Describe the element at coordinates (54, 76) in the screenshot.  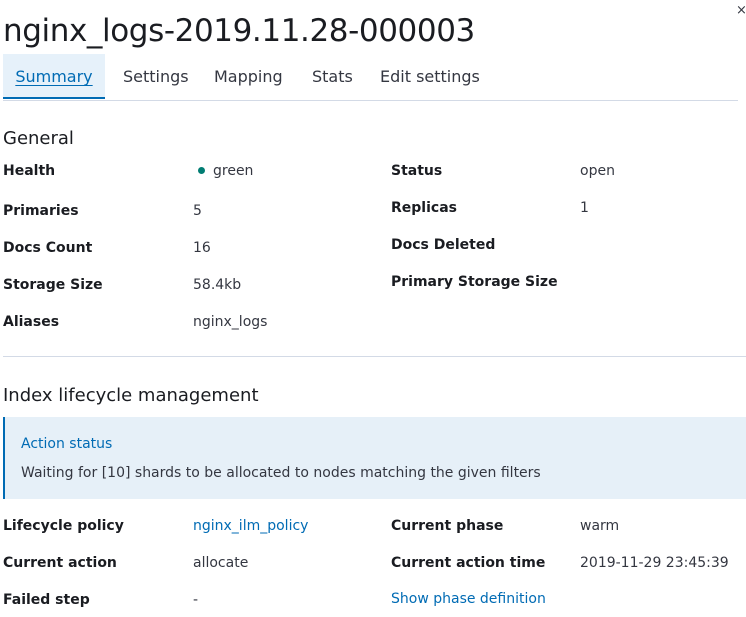
I see `tab-summary: Summary` at that location.